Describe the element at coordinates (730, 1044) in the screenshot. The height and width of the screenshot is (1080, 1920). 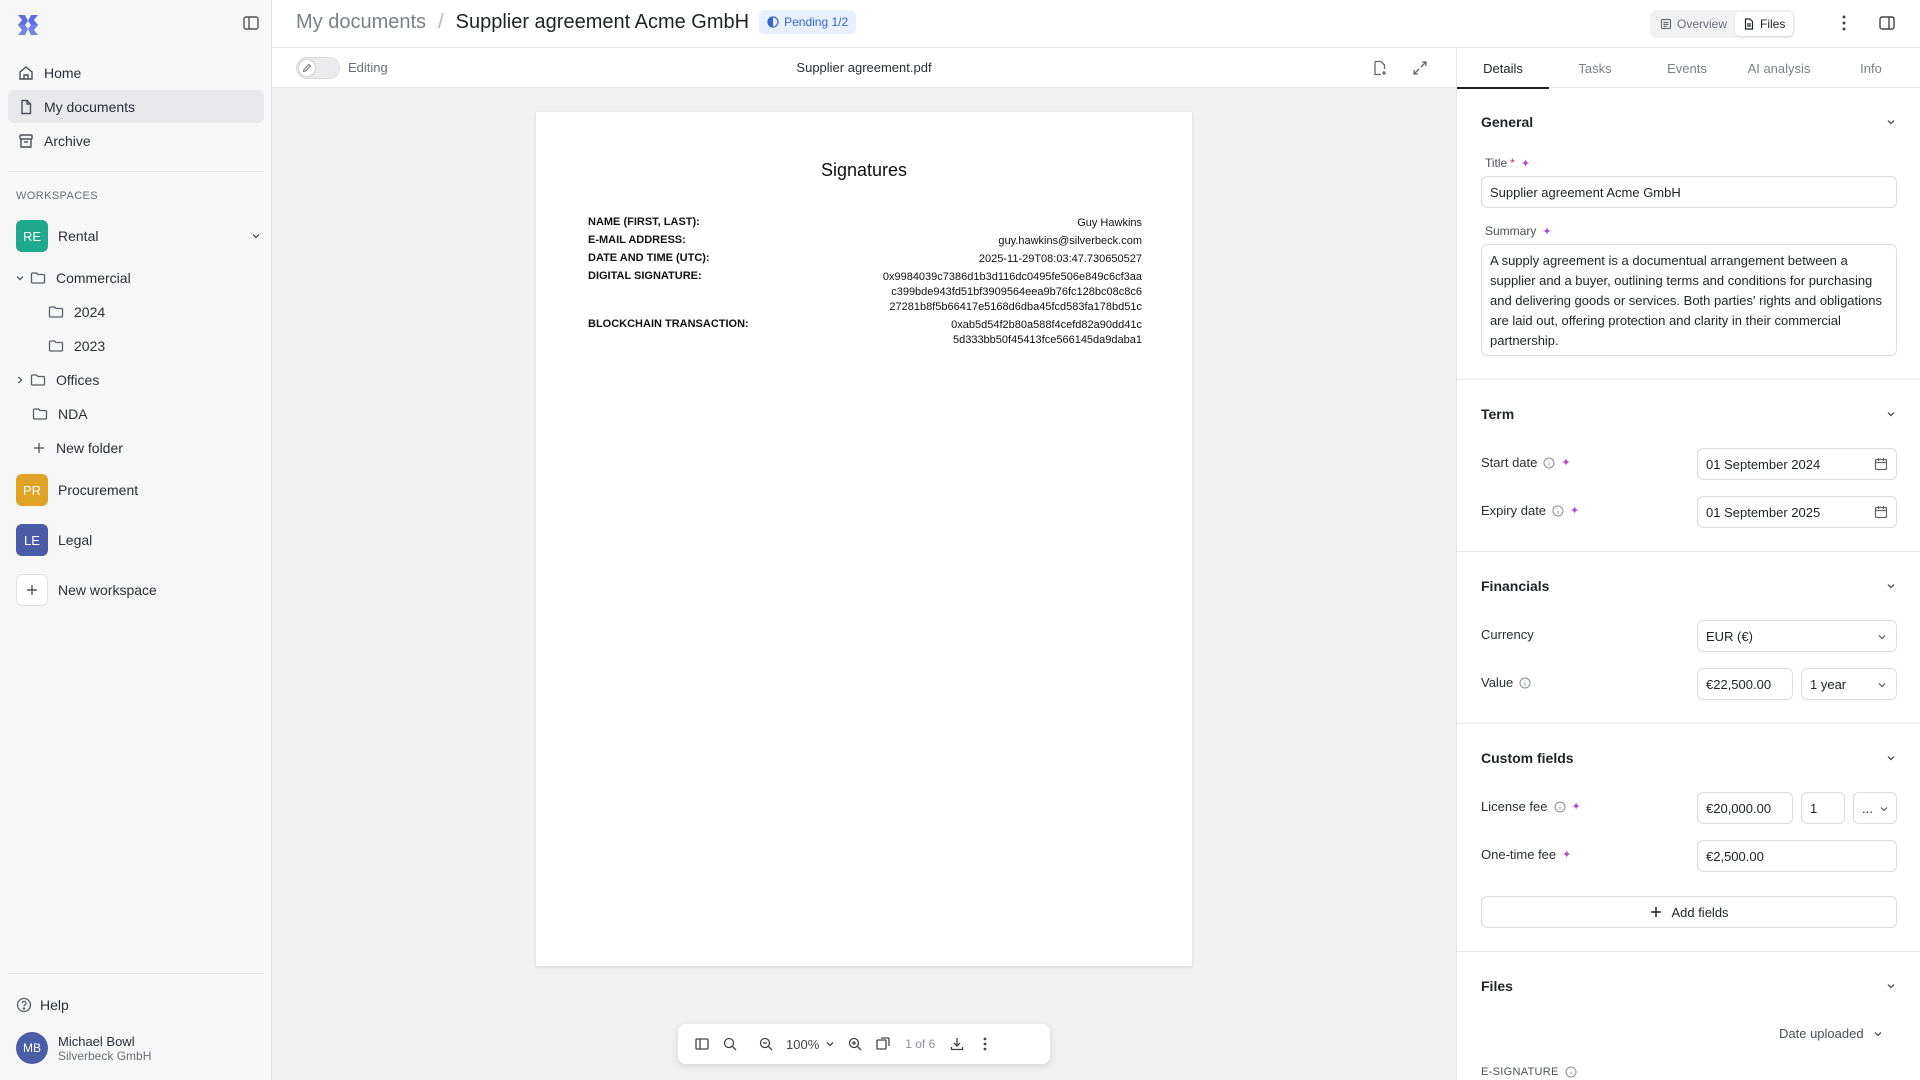
I see `search-icon` at that location.